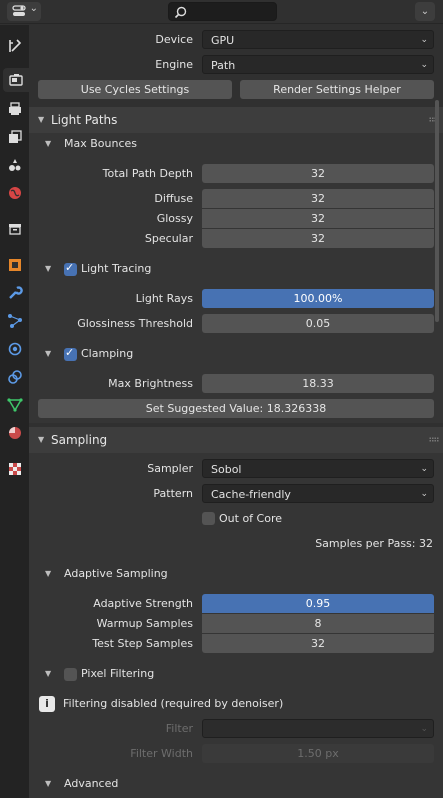 The width and height of the screenshot is (443, 798). What do you see at coordinates (240, 144) in the screenshot?
I see `max-bounces-subpanel-header: ▼ Max Bounces` at bounding box center [240, 144].